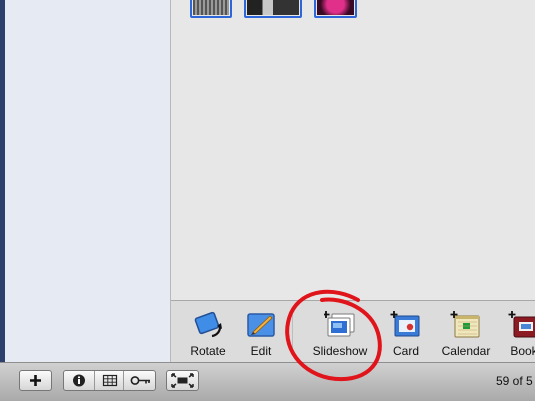 This screenshot has width=535, height=401. I want to click on rotate-icon, so click(208, 324).